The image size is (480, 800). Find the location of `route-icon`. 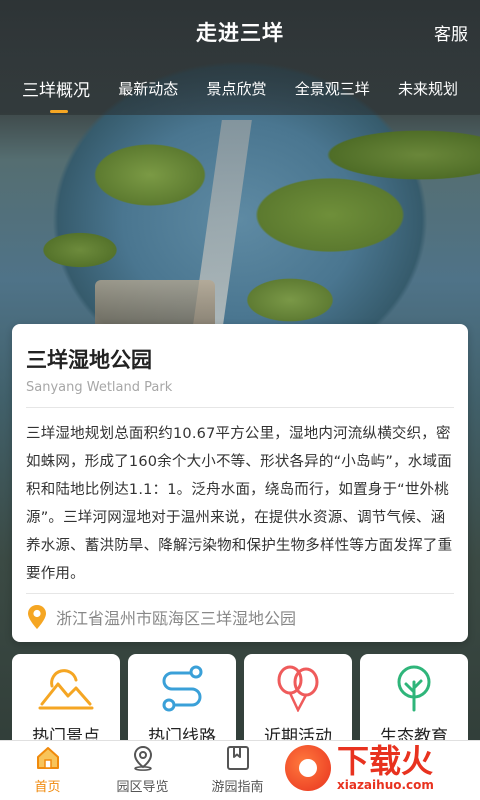

route-icon is located at coordinates (182, 688).